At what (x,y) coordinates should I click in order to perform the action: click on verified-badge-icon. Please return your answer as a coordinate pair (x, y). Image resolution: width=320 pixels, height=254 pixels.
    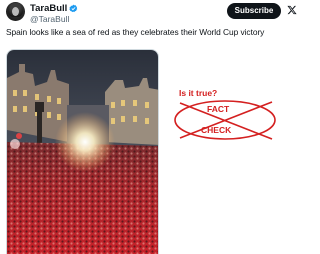
    Looking at the image, I should click on (73, 8).